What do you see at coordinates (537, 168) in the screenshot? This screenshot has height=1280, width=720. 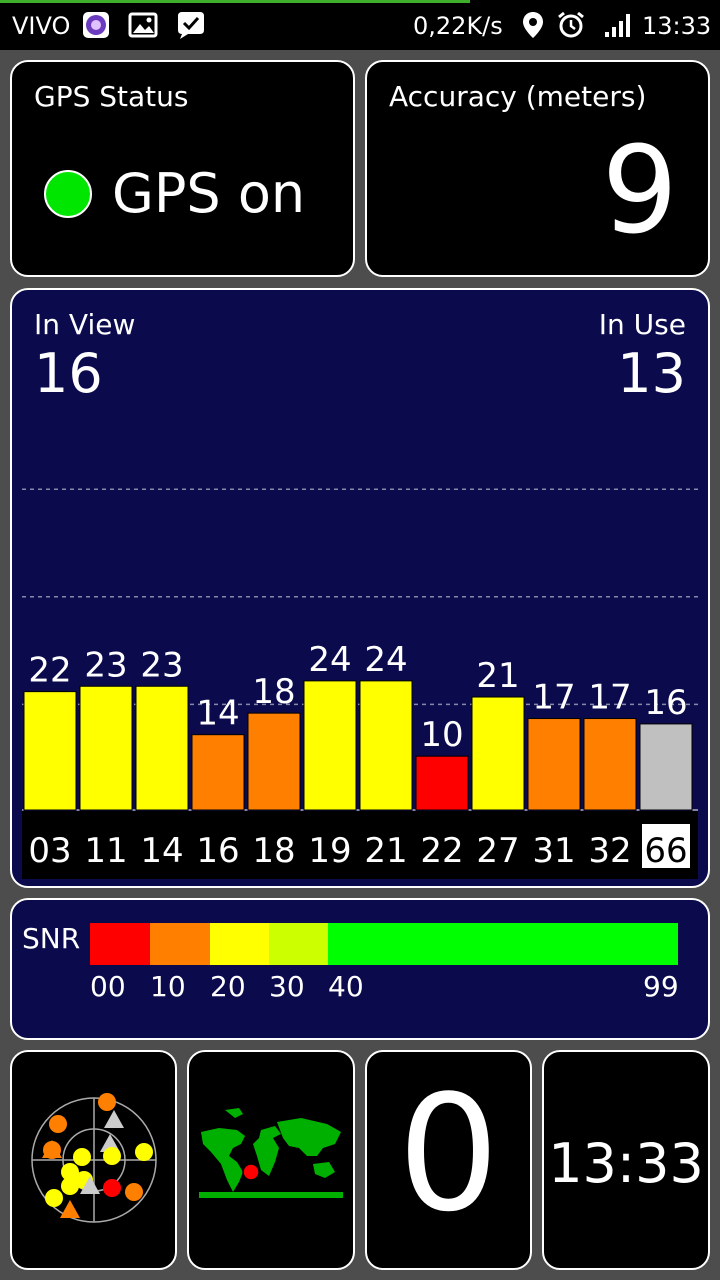 I see `accuracy-card: Accuracy (meters) 9` at bounding box center [537, 168].